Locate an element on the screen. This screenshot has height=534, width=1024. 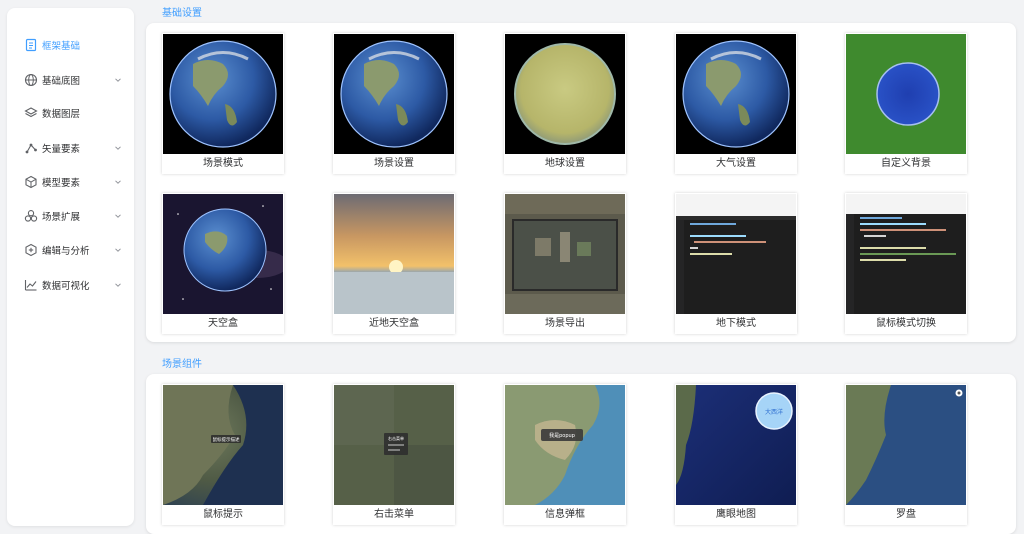
card-label: 场景设置 is located at coordinates (394, 163).